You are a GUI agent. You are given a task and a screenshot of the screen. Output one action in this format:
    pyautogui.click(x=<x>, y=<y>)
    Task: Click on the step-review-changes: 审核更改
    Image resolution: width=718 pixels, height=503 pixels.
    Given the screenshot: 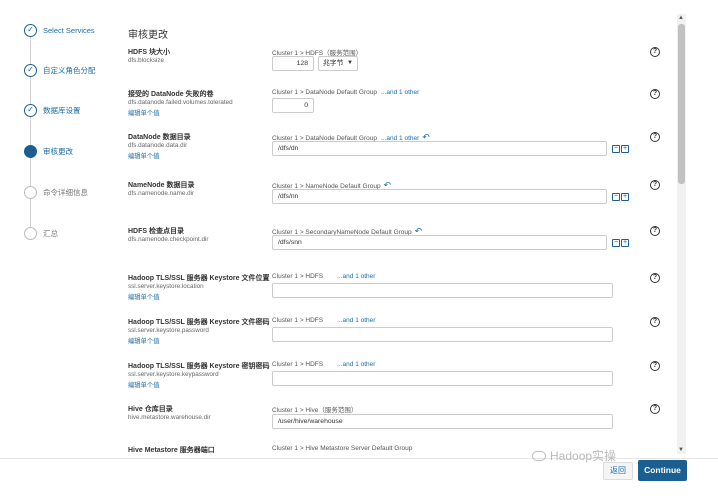 What is the action you would take?
    pyautogui.click(x=48, y=151)
    